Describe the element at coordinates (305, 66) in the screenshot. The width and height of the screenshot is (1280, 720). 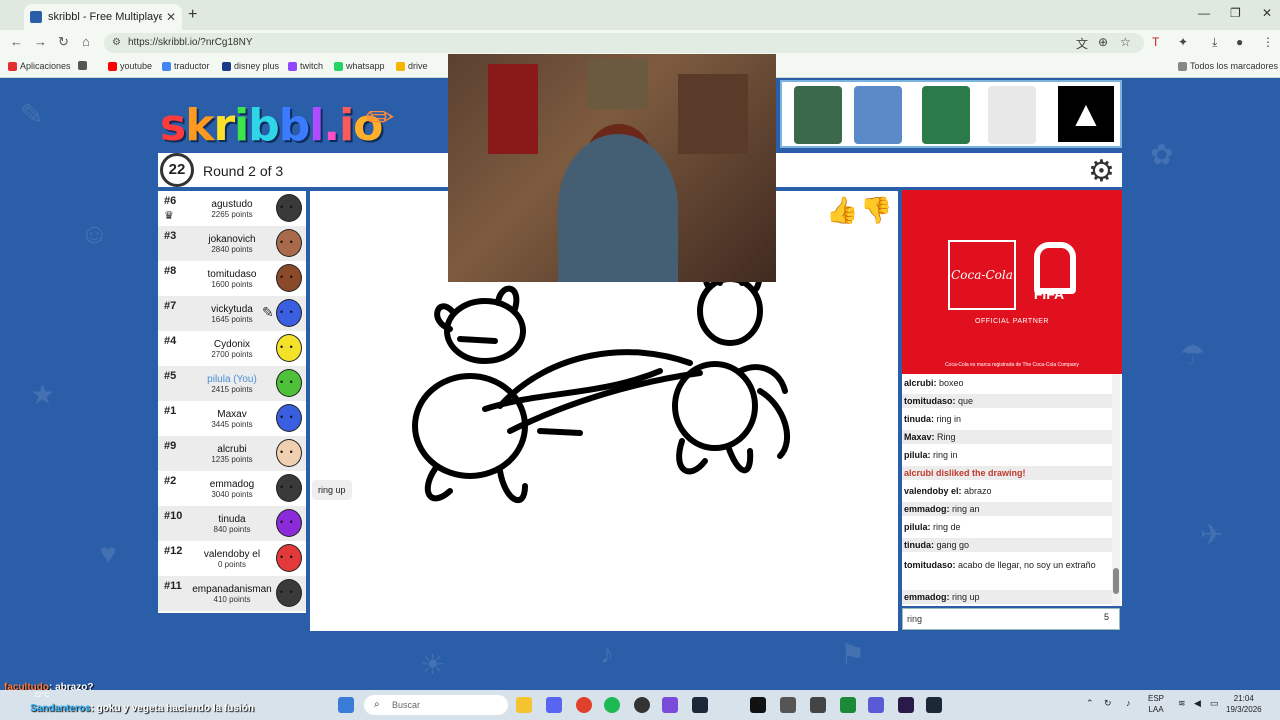
I see `bookmark-twitch: twitch` at that location.